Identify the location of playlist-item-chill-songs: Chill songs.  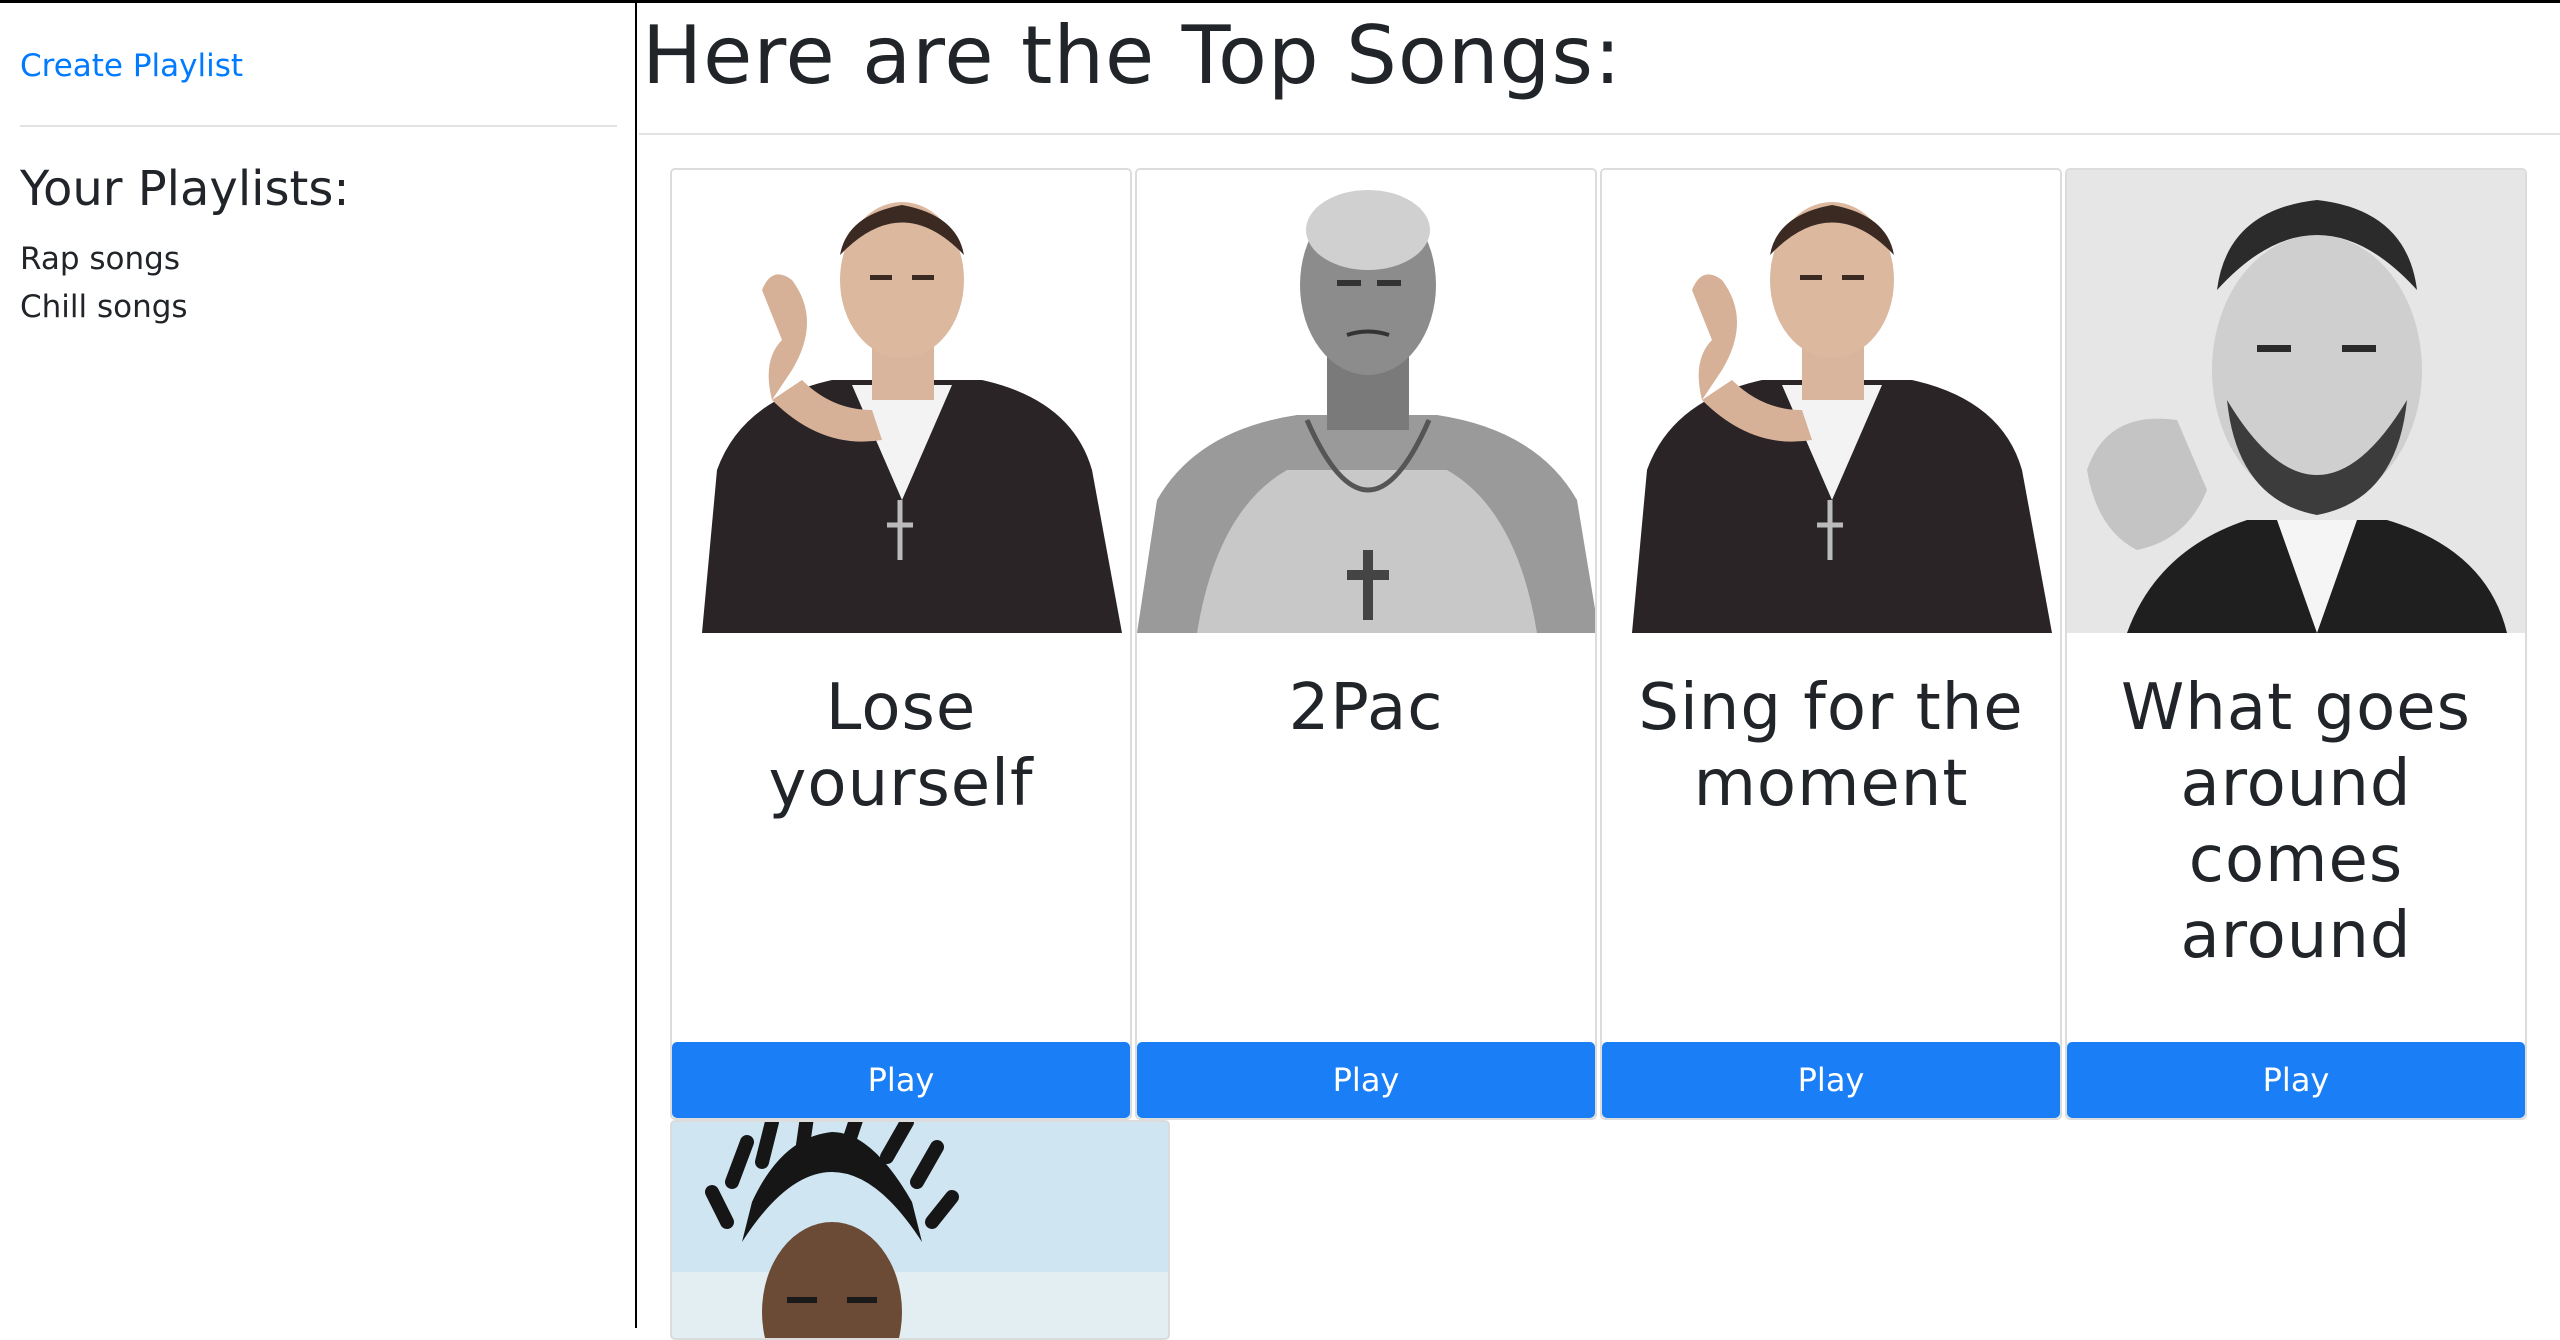
(104, 307).